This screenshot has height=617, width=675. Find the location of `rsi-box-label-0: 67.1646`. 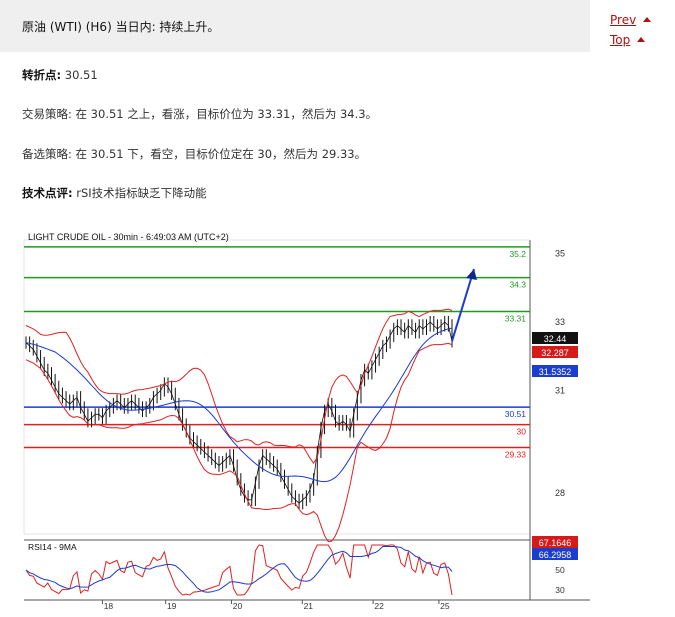

rsi-box-label-0: 67.1646 is located at coordinates (555, 543).